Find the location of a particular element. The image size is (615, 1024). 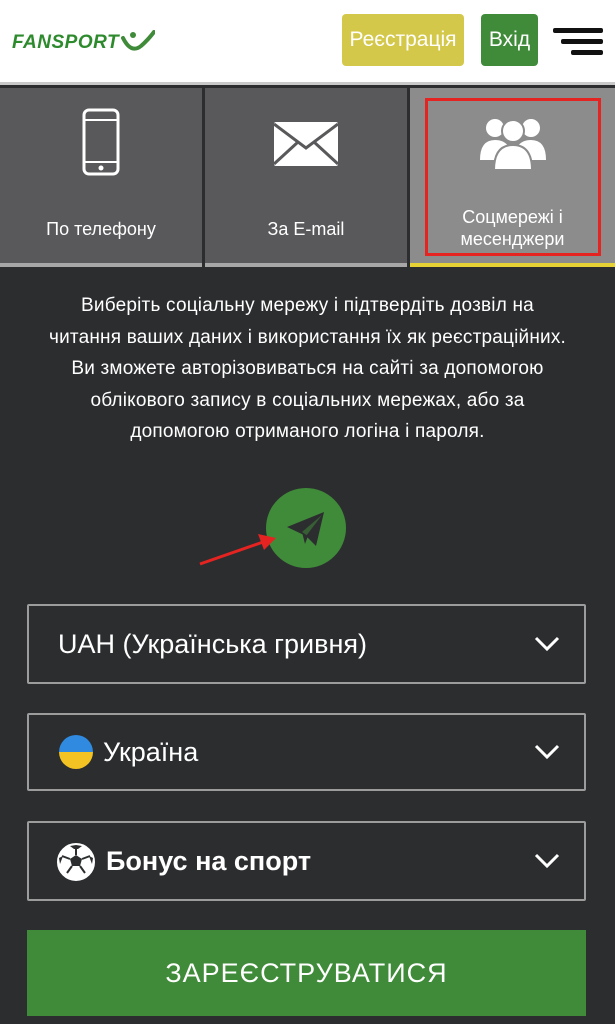

tab-phone: По телефону is located at coordinates (101, 177).